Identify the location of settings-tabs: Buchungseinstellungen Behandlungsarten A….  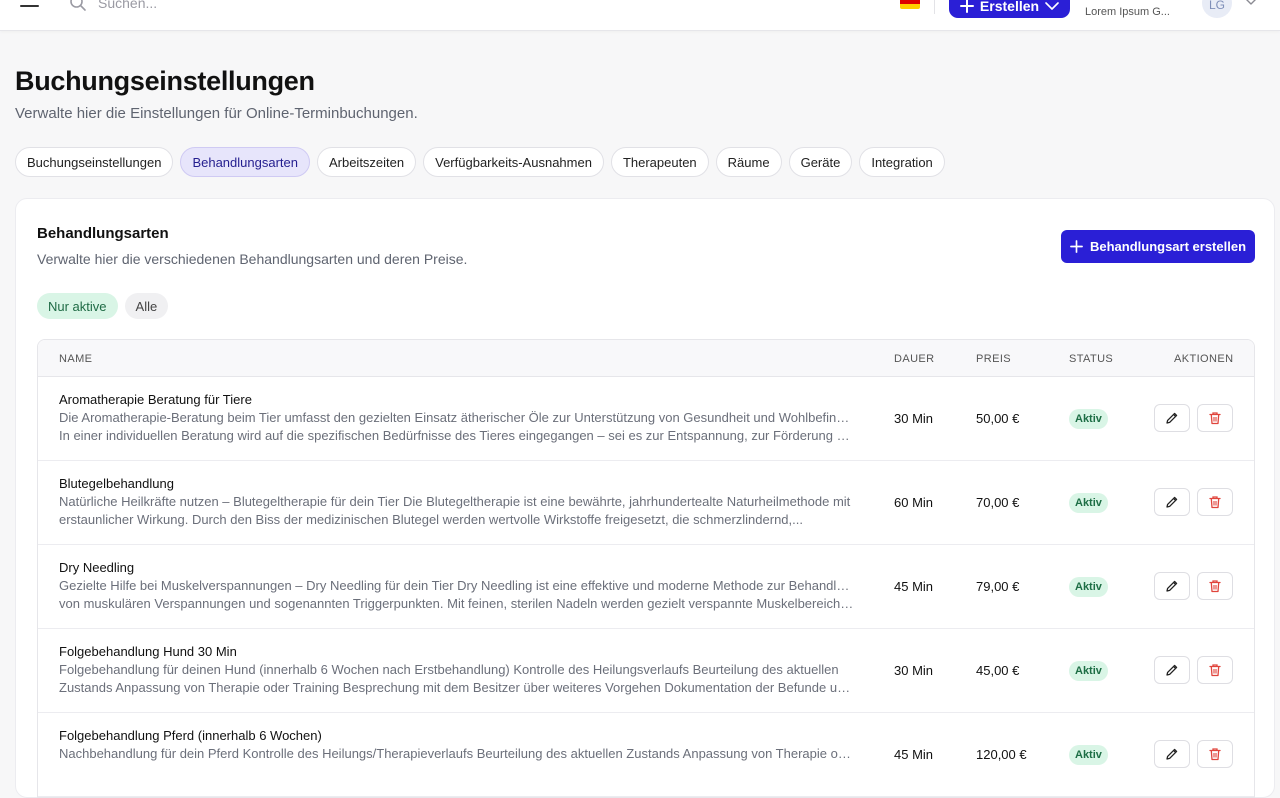
(480, 162).